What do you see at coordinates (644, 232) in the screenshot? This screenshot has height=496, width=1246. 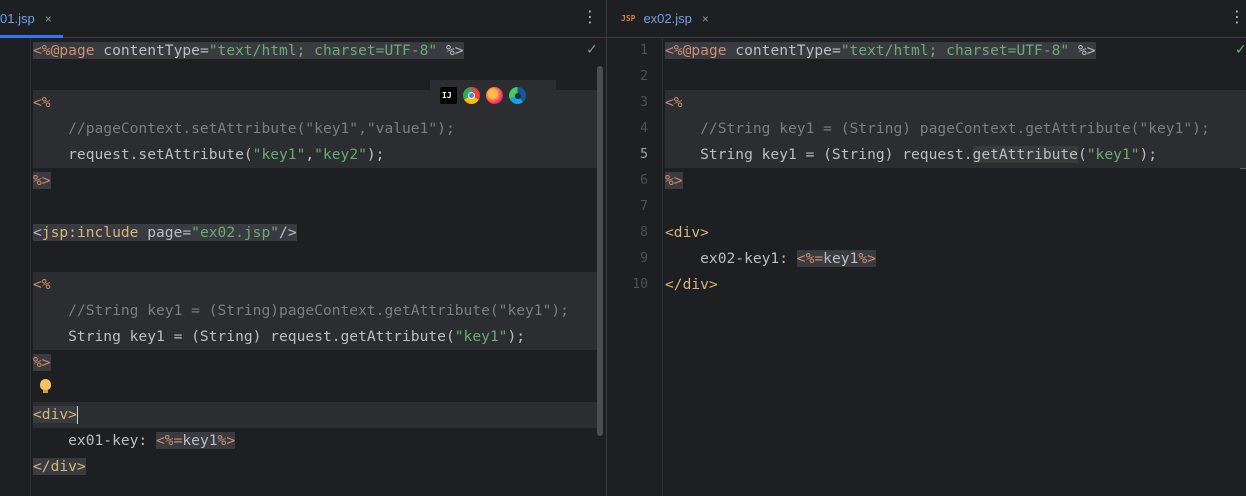 I see `line-number: 8` at bounding box center [644, 232].